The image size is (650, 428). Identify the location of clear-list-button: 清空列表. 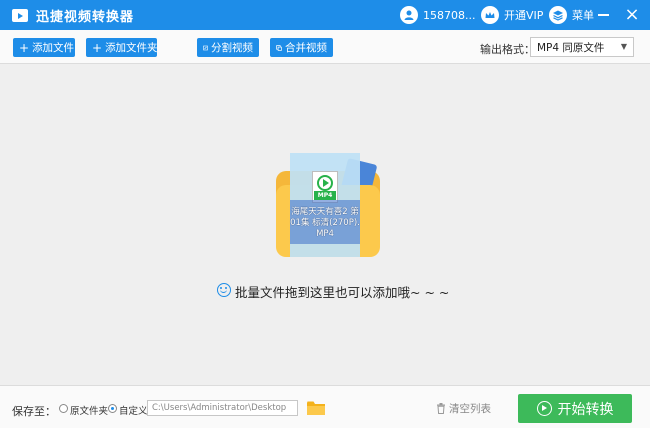
(463, 408).